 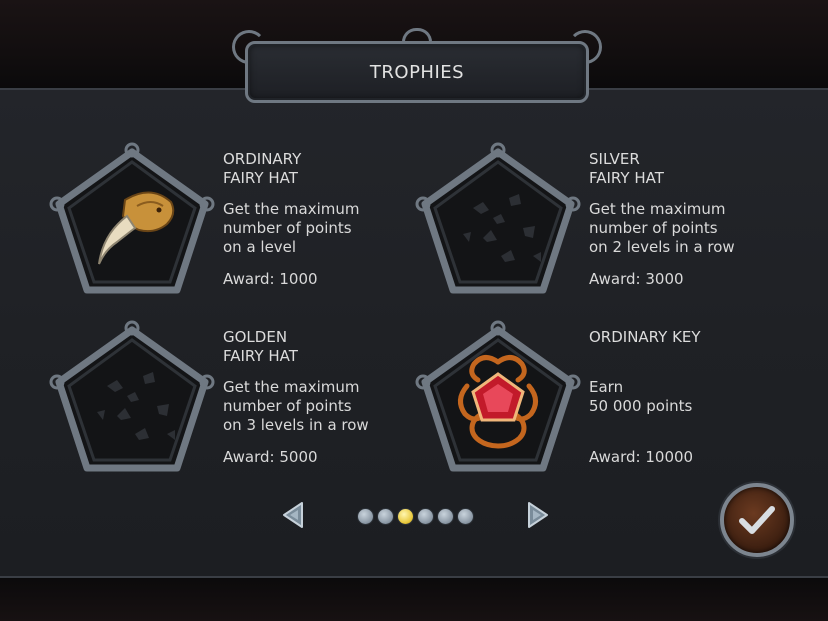 What do you see at coordinates (641, 396) in the screenshot?
I see `trophy-description: Earn 50 000 points` at bounding box center [641, 396].